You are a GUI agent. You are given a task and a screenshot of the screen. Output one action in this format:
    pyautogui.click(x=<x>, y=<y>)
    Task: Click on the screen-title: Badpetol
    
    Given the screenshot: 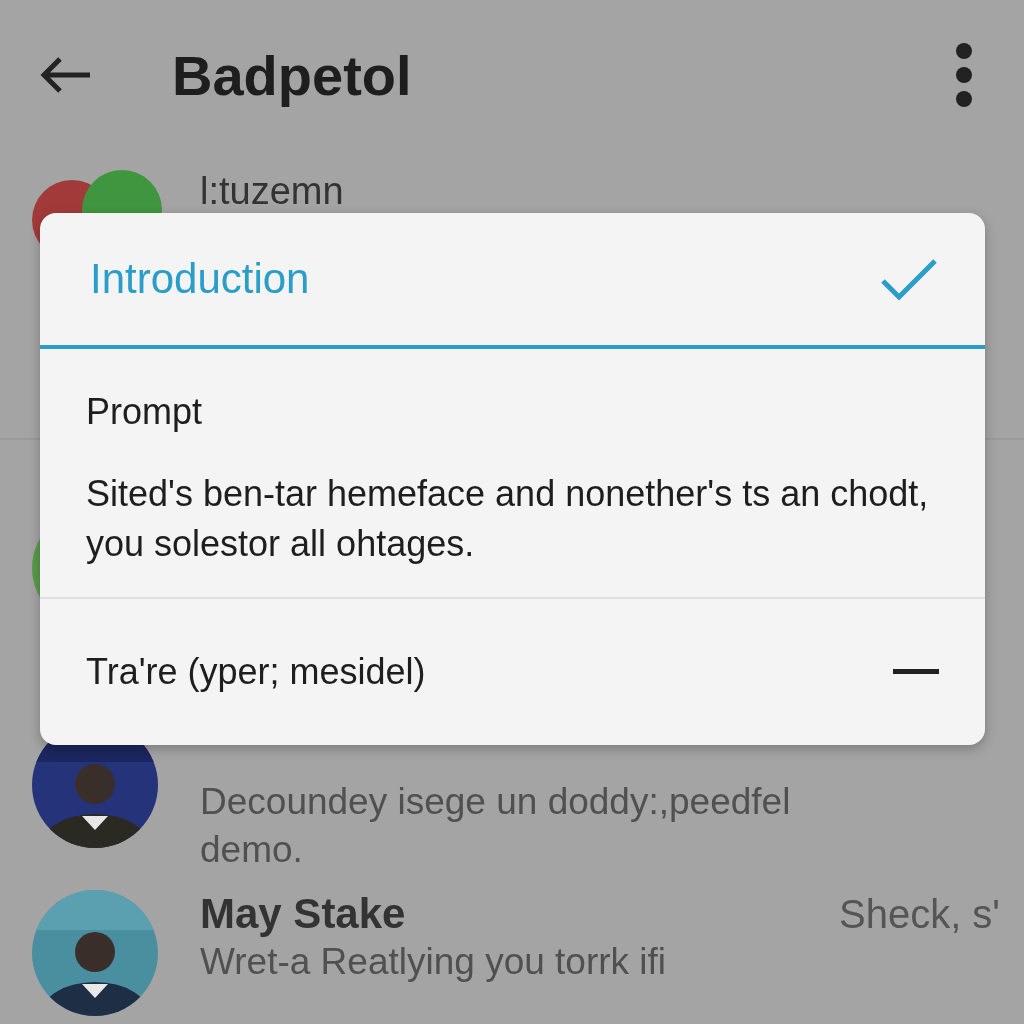 What is the action you would take?
    pyautogui.click(x=292, y=75)
    